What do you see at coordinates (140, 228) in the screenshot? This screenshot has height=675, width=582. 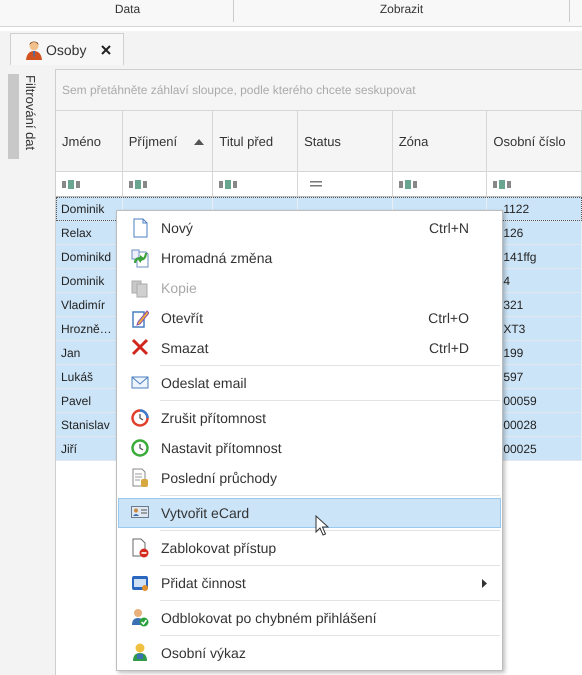 I see `page-icon` at bounding box center [140, 228].